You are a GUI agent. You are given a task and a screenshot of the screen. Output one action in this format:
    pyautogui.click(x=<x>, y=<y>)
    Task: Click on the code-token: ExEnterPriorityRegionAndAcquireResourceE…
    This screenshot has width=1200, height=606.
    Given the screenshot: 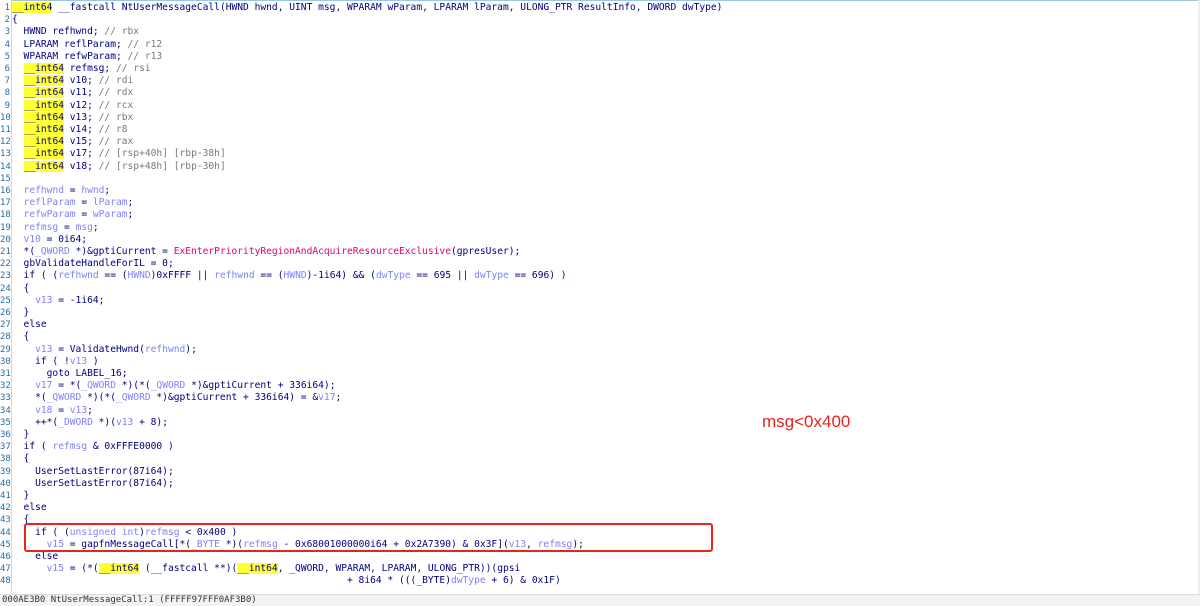 What is the action you would take?
    pyautogui.click(x=312, y=251)
    